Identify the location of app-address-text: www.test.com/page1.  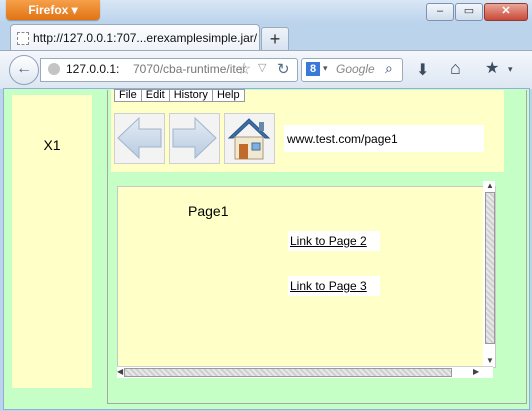
(342, 139).